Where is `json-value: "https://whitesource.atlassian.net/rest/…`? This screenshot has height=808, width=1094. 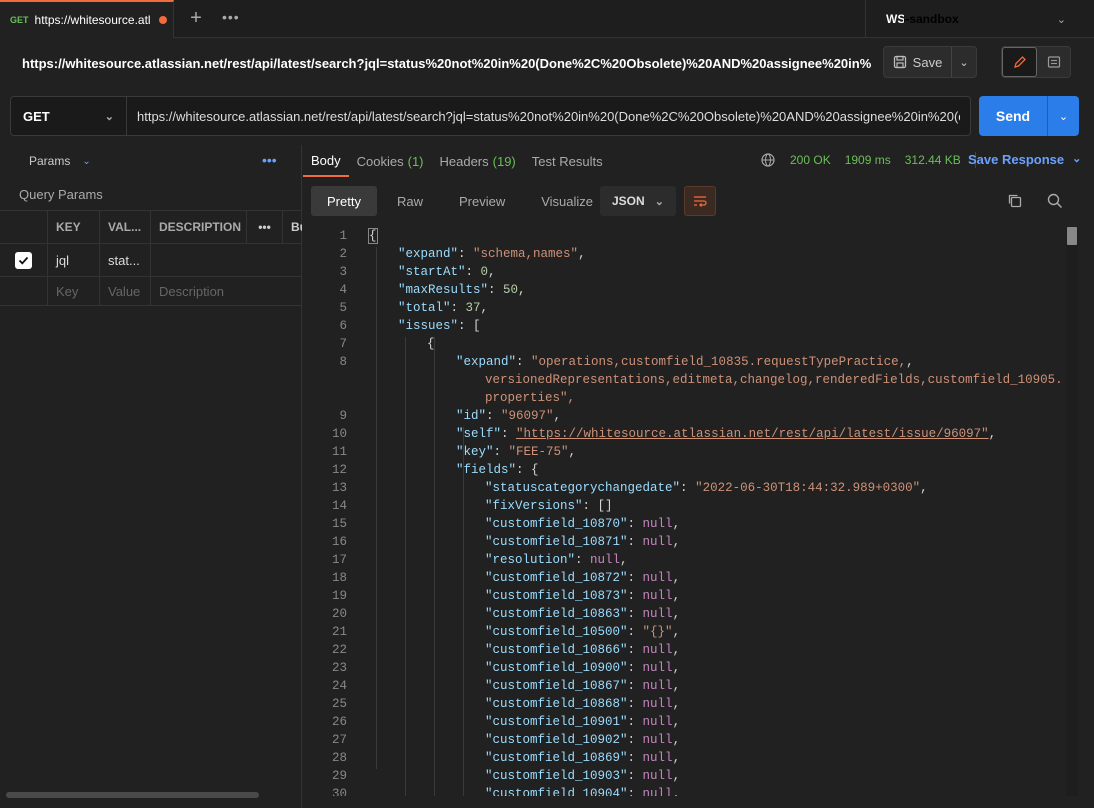
json-value: "https://whitesource.atlassian.net/rest/… is located at coordinates (752, 434).